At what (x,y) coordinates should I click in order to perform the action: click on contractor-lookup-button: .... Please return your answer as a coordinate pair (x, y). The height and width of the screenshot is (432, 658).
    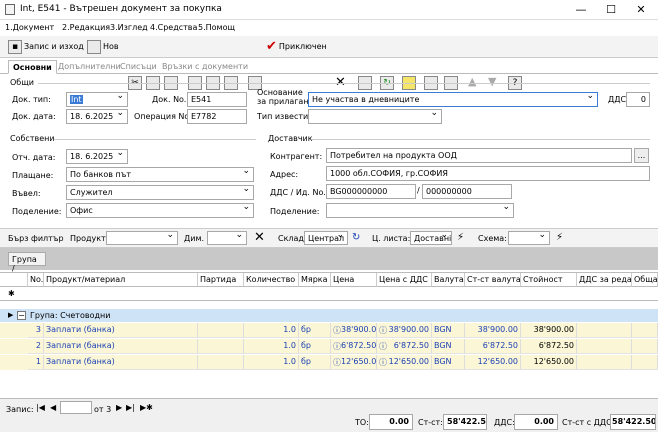
    Looking at the image, I should click on (641, 155).